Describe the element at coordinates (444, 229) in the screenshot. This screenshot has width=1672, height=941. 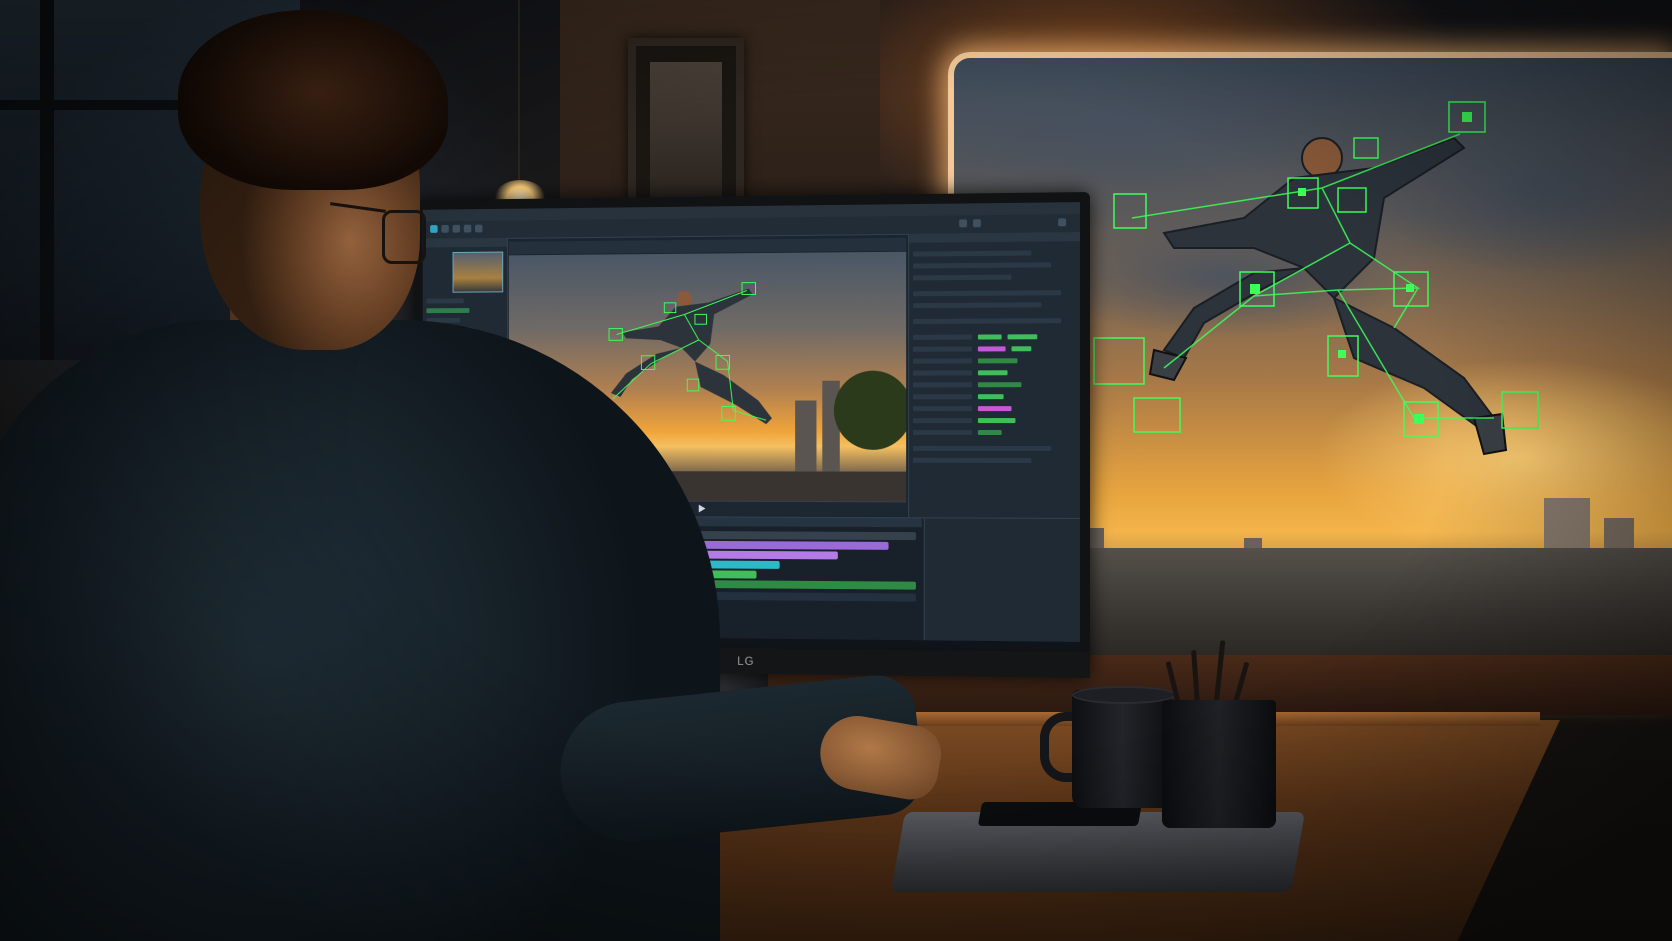
I see `move-tool-icon` at that location.